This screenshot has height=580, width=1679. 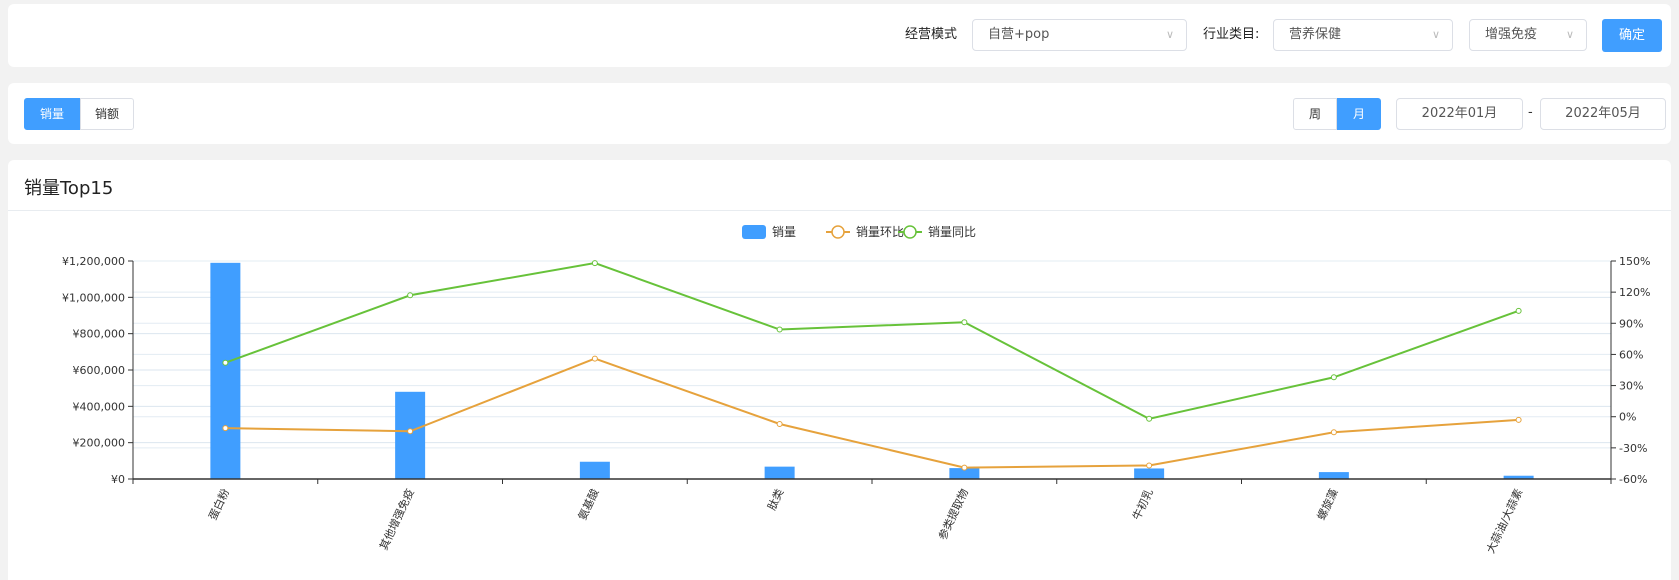 What do you see at coordinates (1142, 504) in the screenshot?
I see `x-tick-label: 牛初乳` at bounding box center [1142, 504].